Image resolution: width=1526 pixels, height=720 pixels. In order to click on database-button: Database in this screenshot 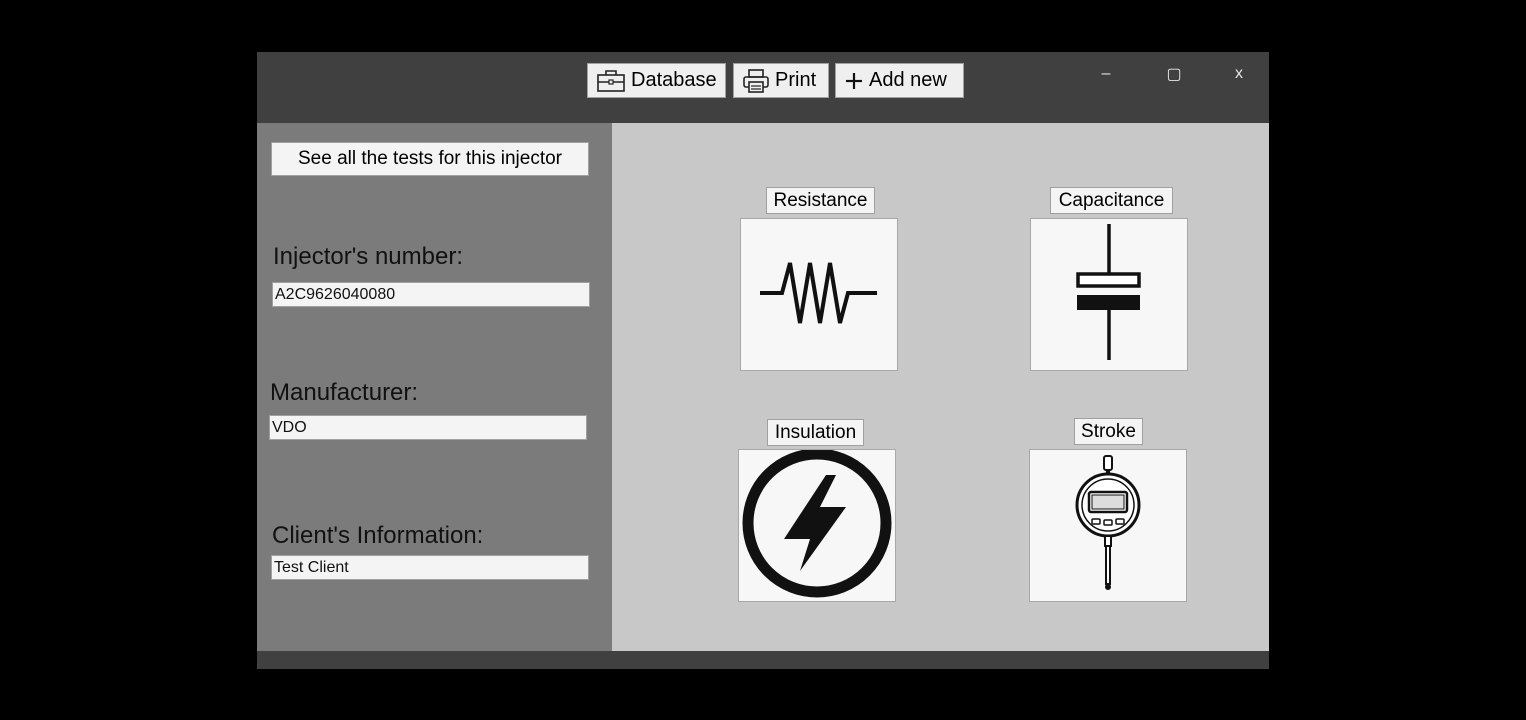, I will do `click(656, 80)`.